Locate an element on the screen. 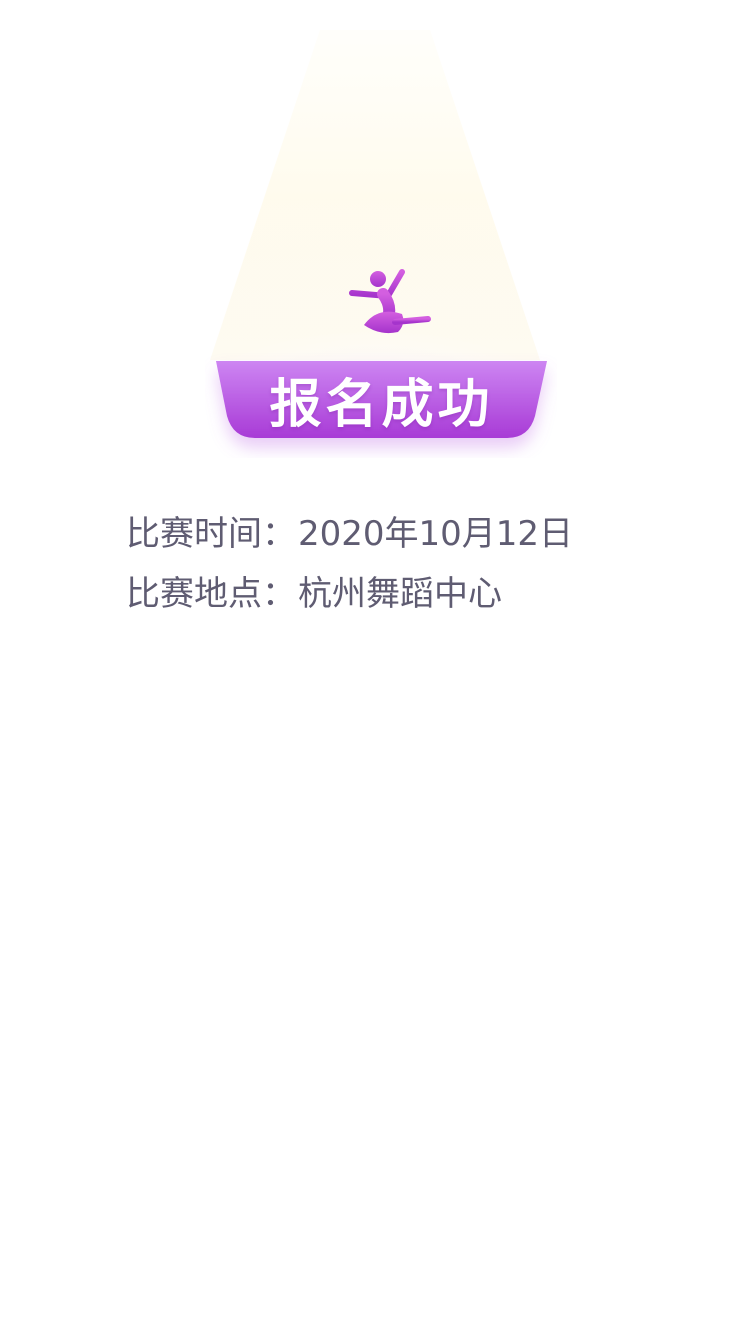 The width and height of the screenshot is (750, 1334). event-location-row: 比赛地点： 杭州舞蹈中心 is located at coordinates (426, 590).